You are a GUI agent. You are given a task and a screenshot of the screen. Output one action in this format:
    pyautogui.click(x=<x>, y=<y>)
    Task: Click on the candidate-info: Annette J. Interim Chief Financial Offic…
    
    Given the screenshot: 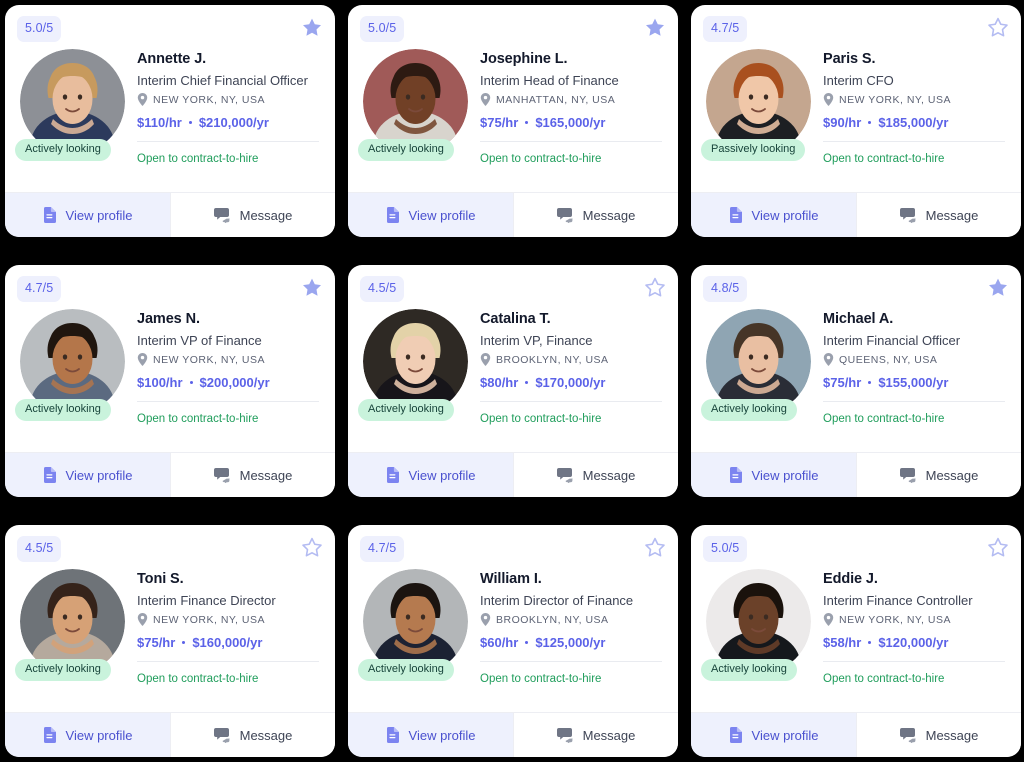 What is the action you would take?
    pyautogui.click(x=226, y=107)
    